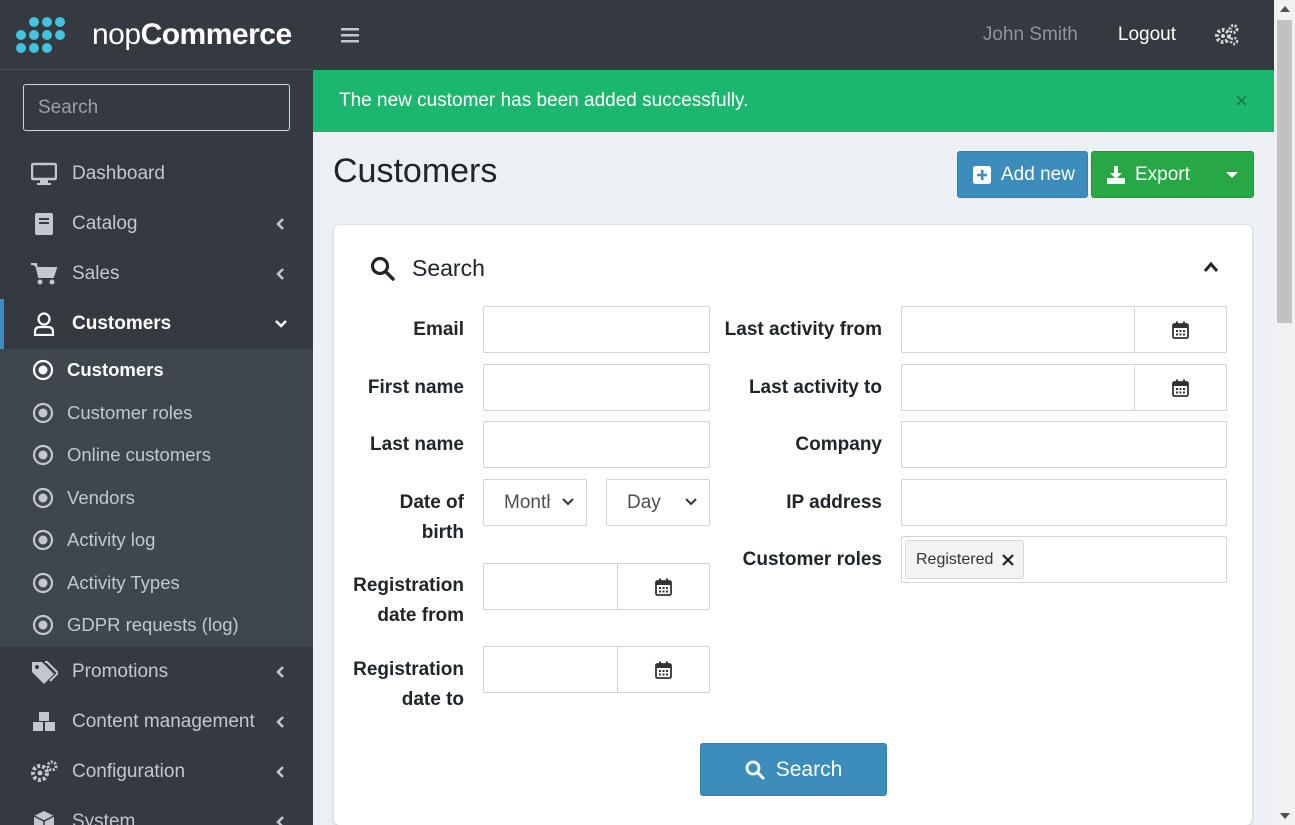 This screenshot has height=825, width=1295. I want to click on ip-address-label: IP address, so click(834, 502).